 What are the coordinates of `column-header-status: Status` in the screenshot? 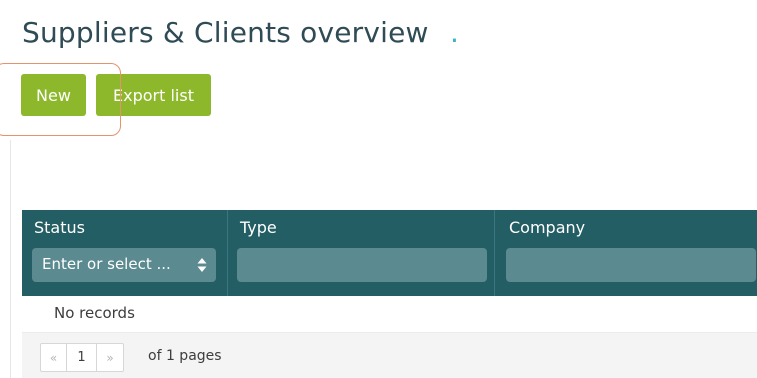 It's located at (59, 227).